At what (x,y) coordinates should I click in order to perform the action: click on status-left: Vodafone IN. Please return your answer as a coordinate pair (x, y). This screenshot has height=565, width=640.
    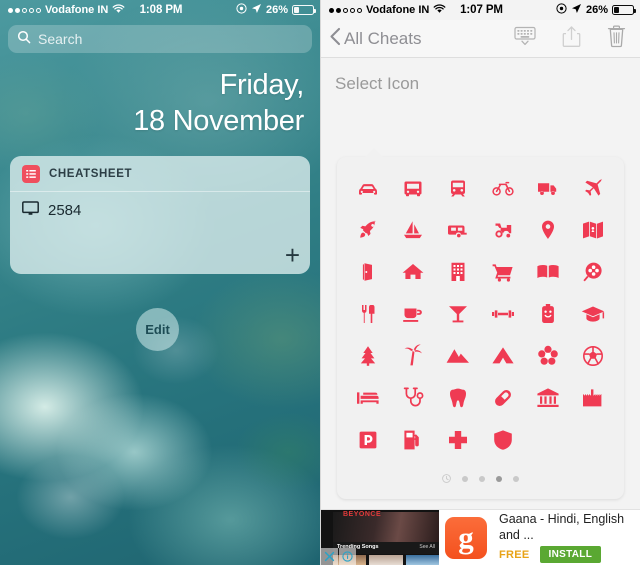
    Looking at the image, I should click on (394, 10).